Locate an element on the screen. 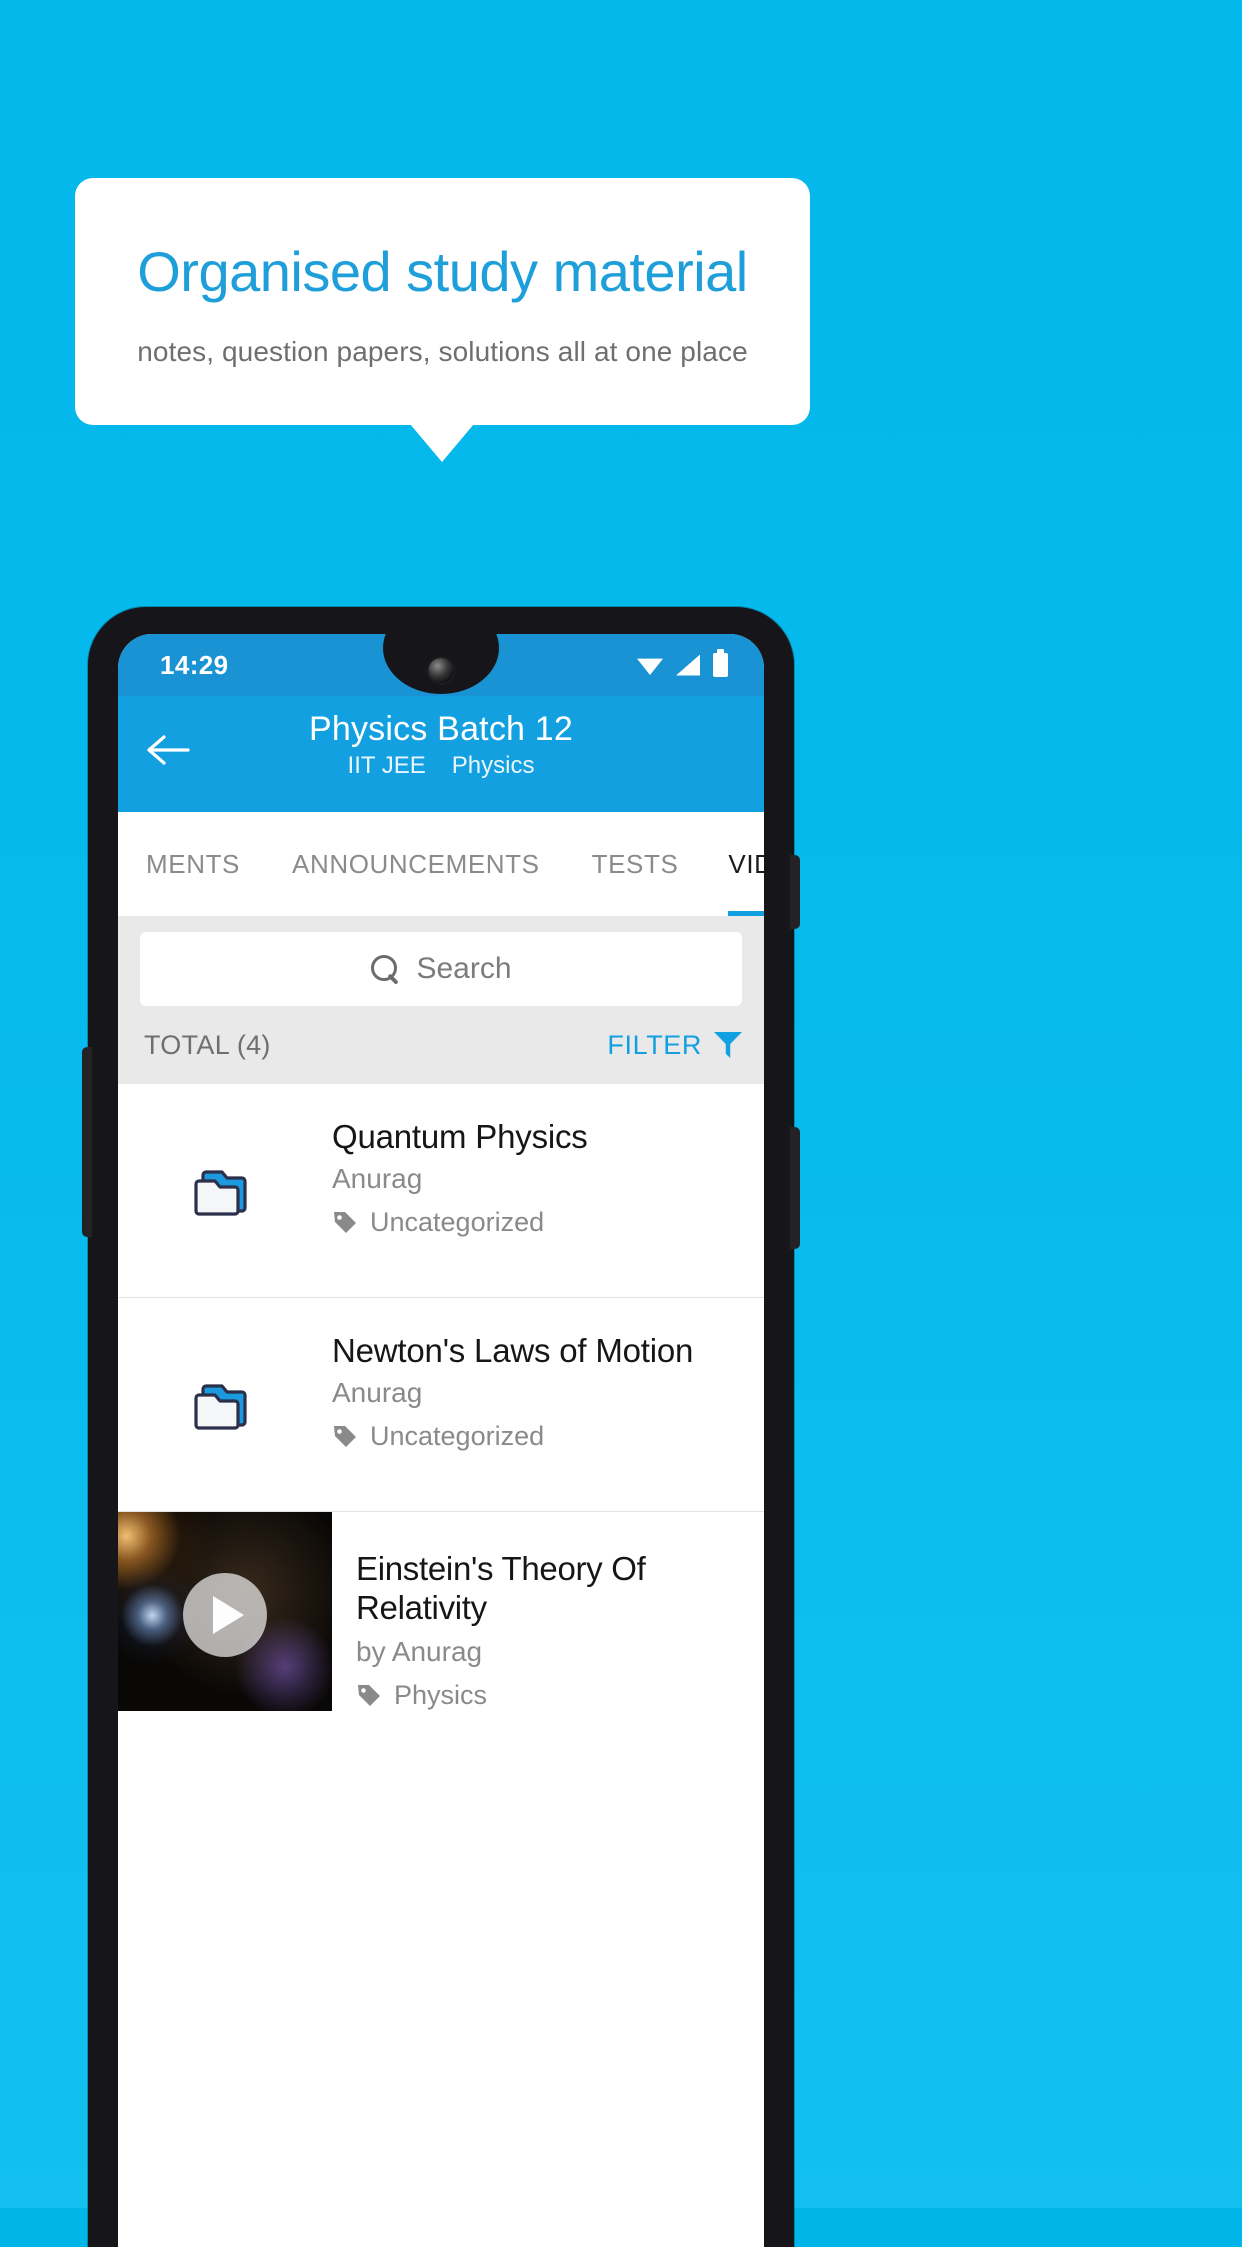  list-item-body: Quantum Physics Anurag Uncategorized is located at coordinates (470, 1174).